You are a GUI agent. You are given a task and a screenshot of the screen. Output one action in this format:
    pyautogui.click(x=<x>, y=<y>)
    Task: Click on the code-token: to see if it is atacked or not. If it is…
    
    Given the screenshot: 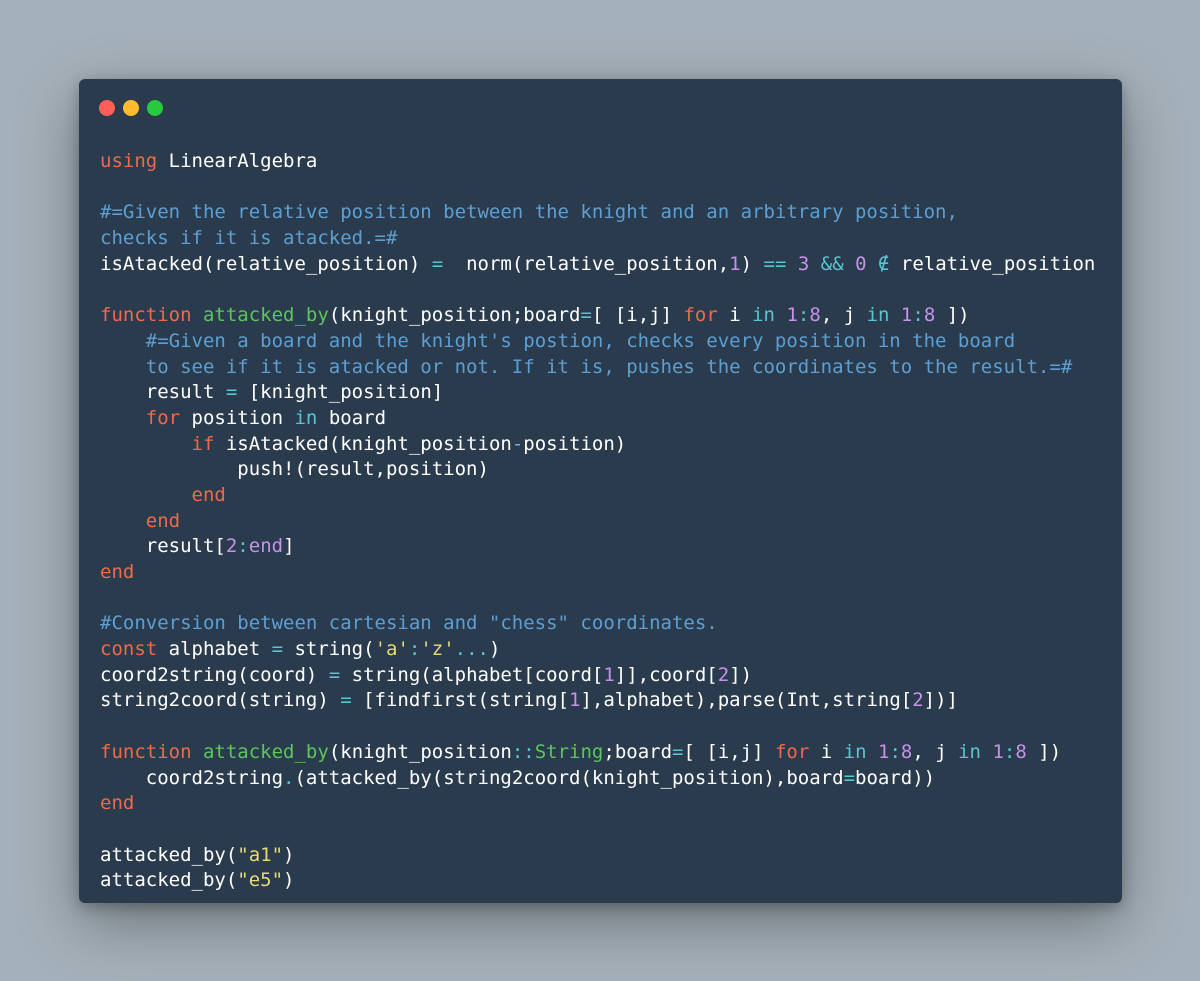 What is the action you would take?
    pyautogui.click(x=586, y=366)
    